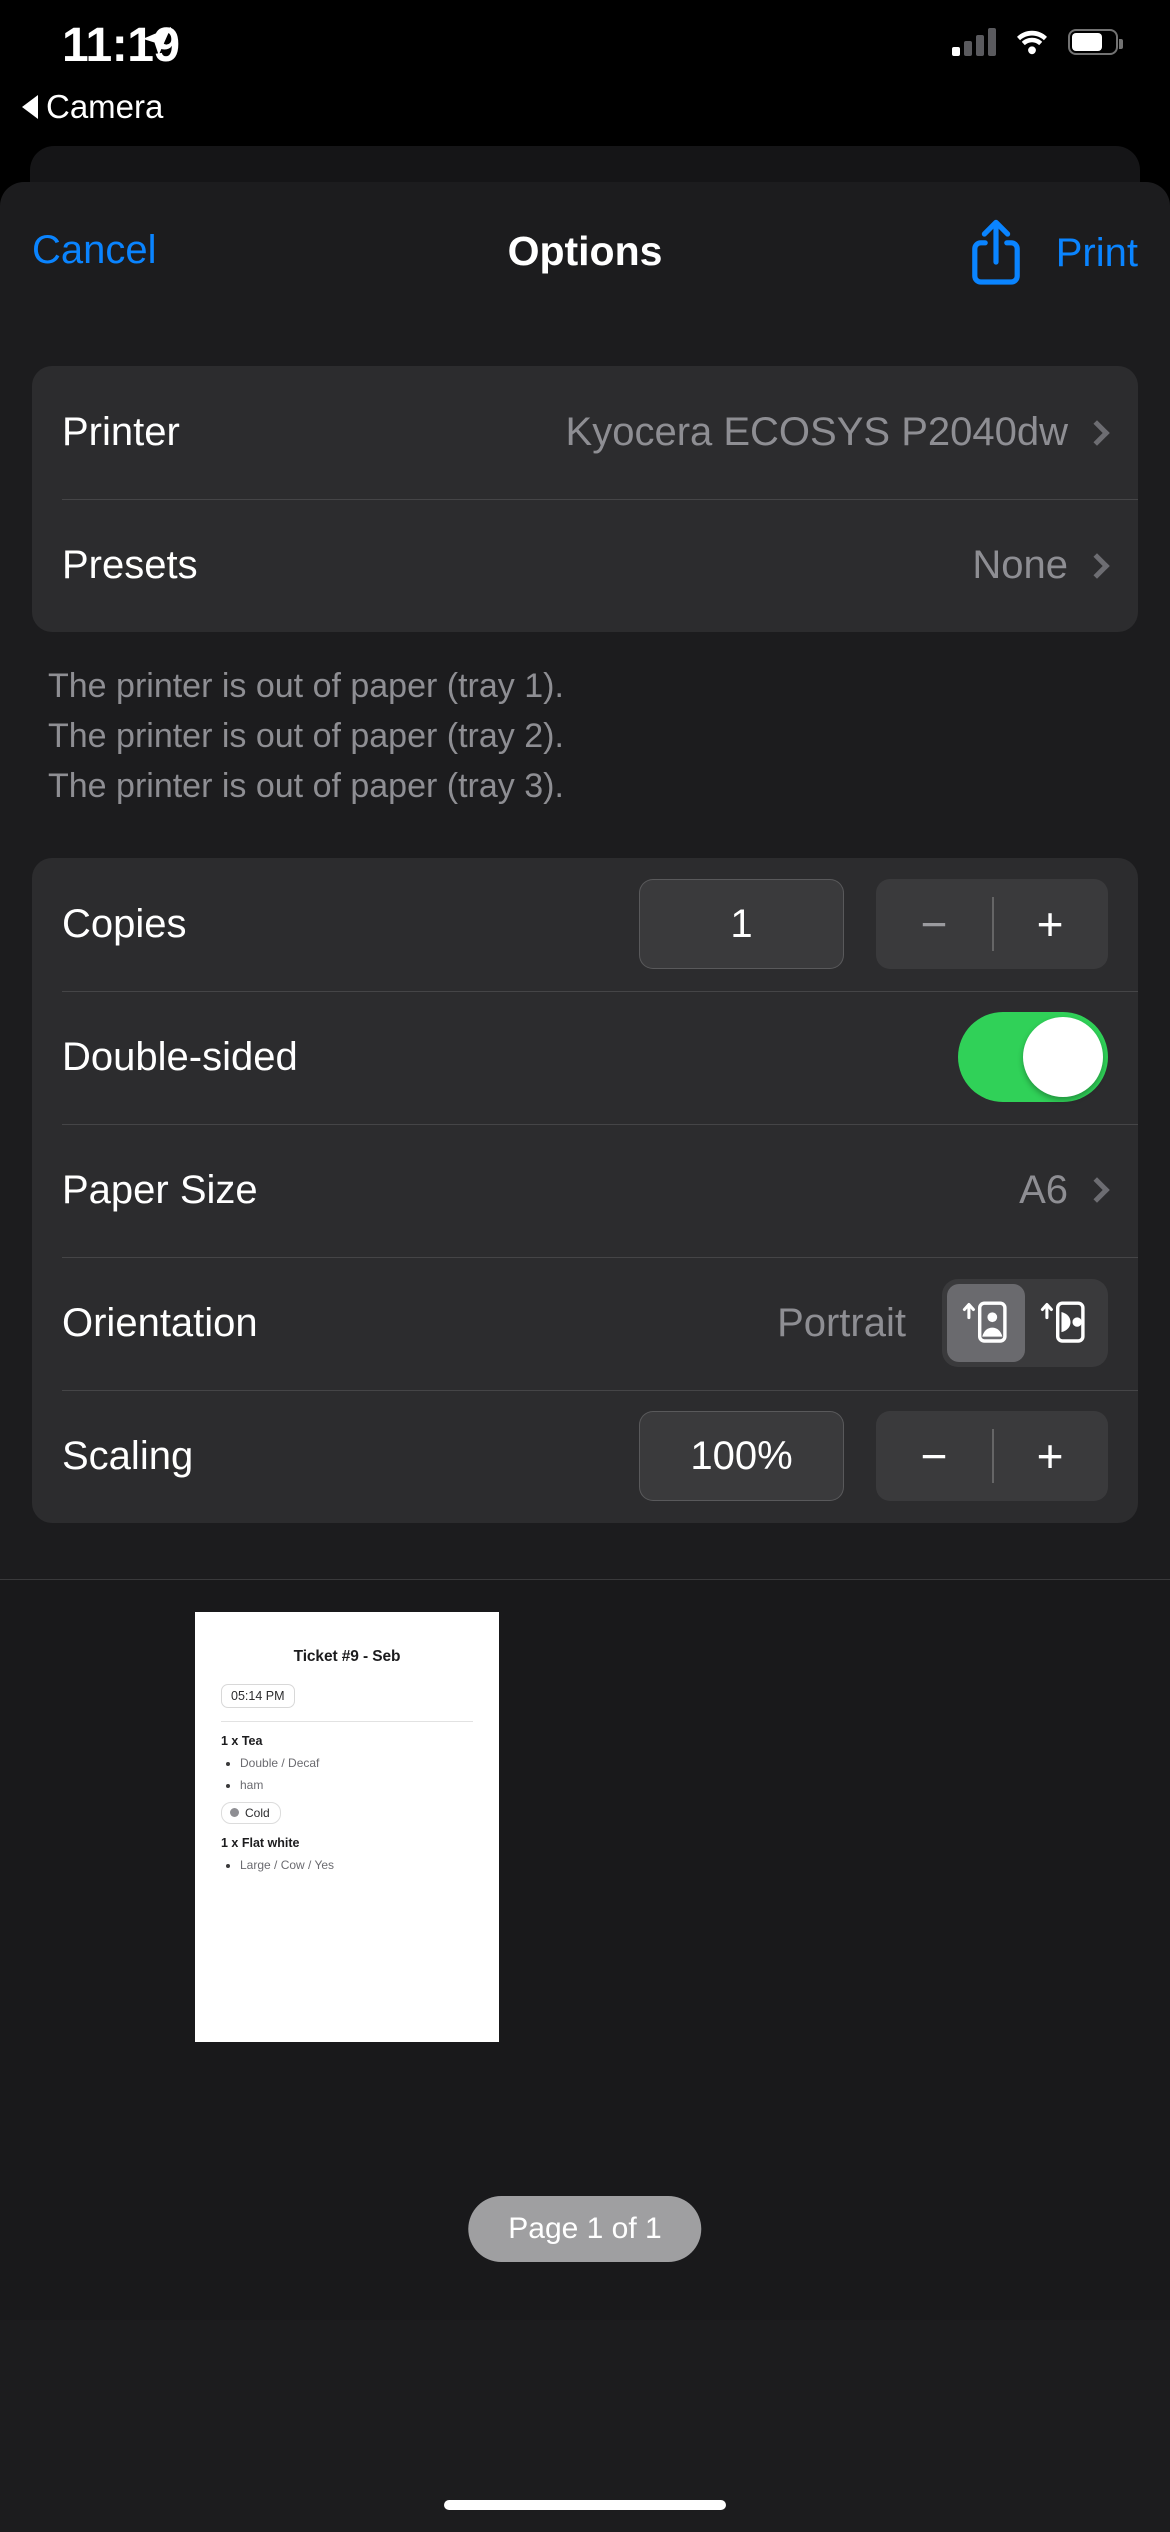  What do you see at coordinates (741, 924) in the screenshot?
I see `copies-value-field: 1` at bounding box center [741, 924].